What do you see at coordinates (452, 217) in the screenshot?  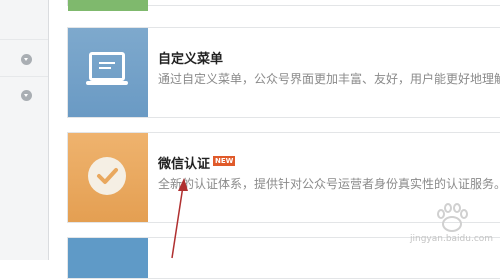 I see `paw-logo-icon` at bounding box center [452, 217].